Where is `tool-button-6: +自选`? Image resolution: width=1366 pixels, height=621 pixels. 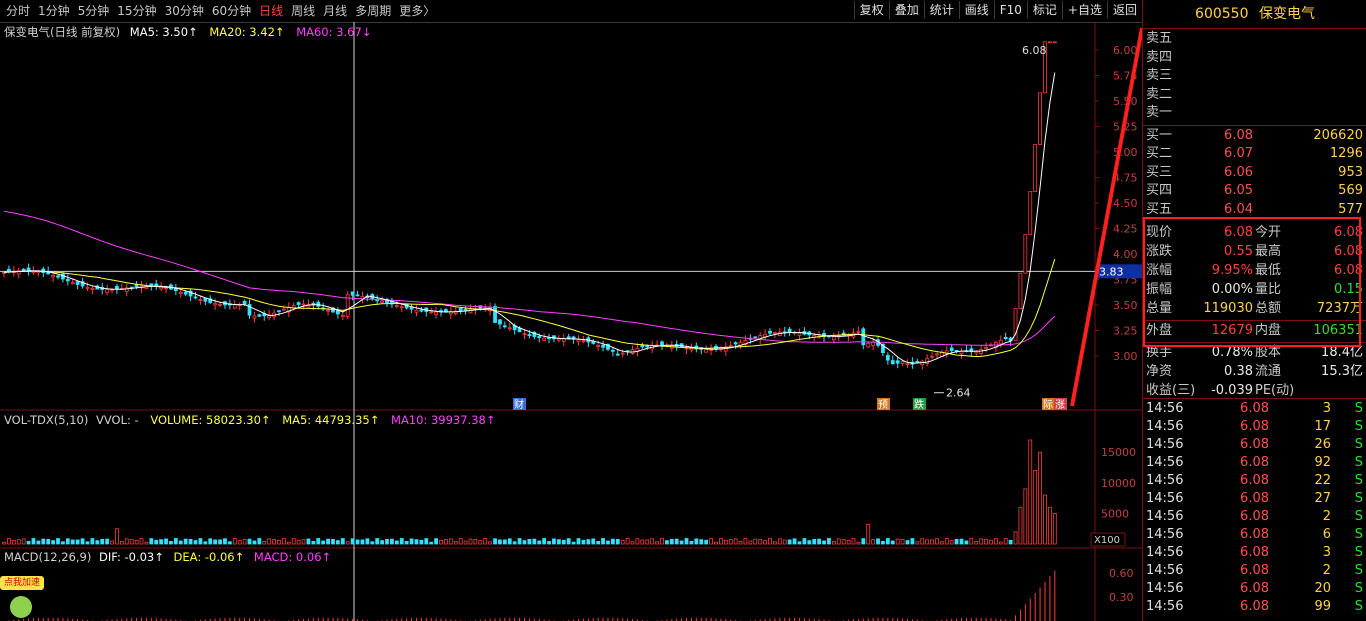
tool-button-6: +自选 is located at coordinates (1084, 10).